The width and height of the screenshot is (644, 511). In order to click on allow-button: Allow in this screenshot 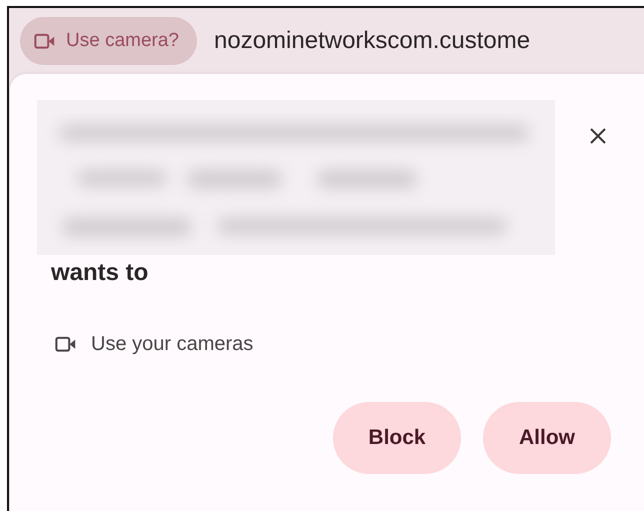, I will do `click(547, 438)`.